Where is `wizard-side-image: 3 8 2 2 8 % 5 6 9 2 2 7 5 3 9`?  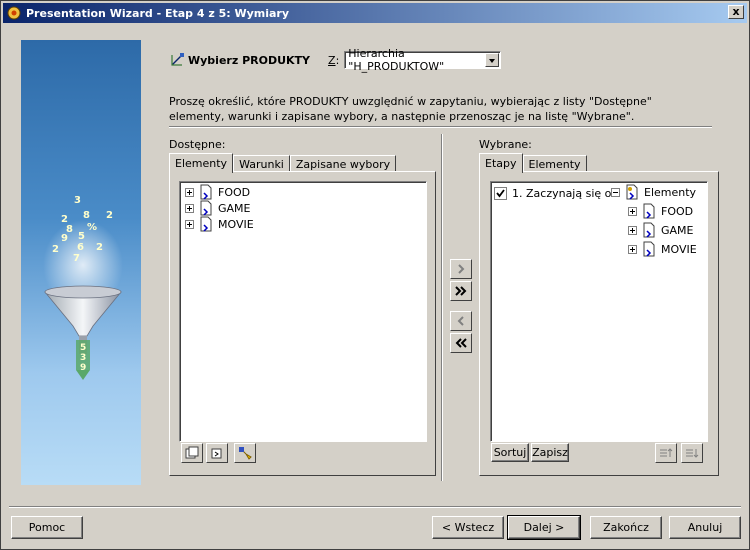 wizard-side-image: 3 8 2 2 8 % 5 6 9 2 2 7 5 3 9 is located at coordinates (81, 262).